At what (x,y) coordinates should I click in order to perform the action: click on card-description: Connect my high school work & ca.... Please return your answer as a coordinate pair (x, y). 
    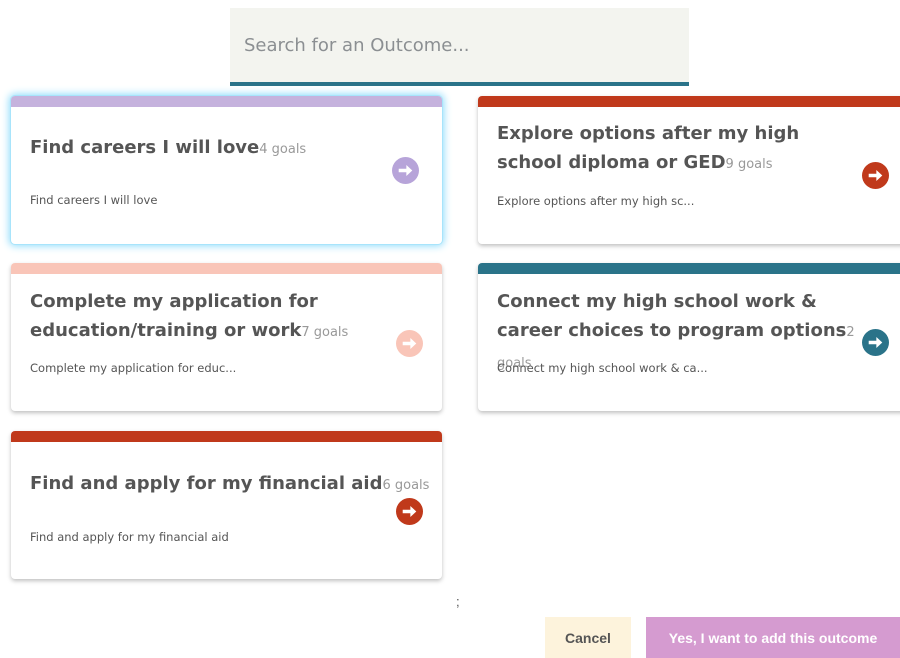
    Looking at the image, I should click on (602, 368).